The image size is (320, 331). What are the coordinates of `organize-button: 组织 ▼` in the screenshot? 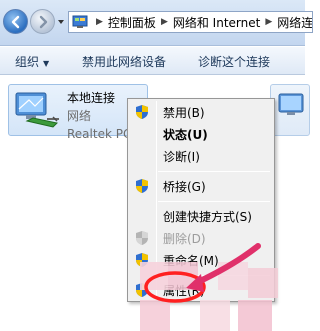 It's located at (32, 61).